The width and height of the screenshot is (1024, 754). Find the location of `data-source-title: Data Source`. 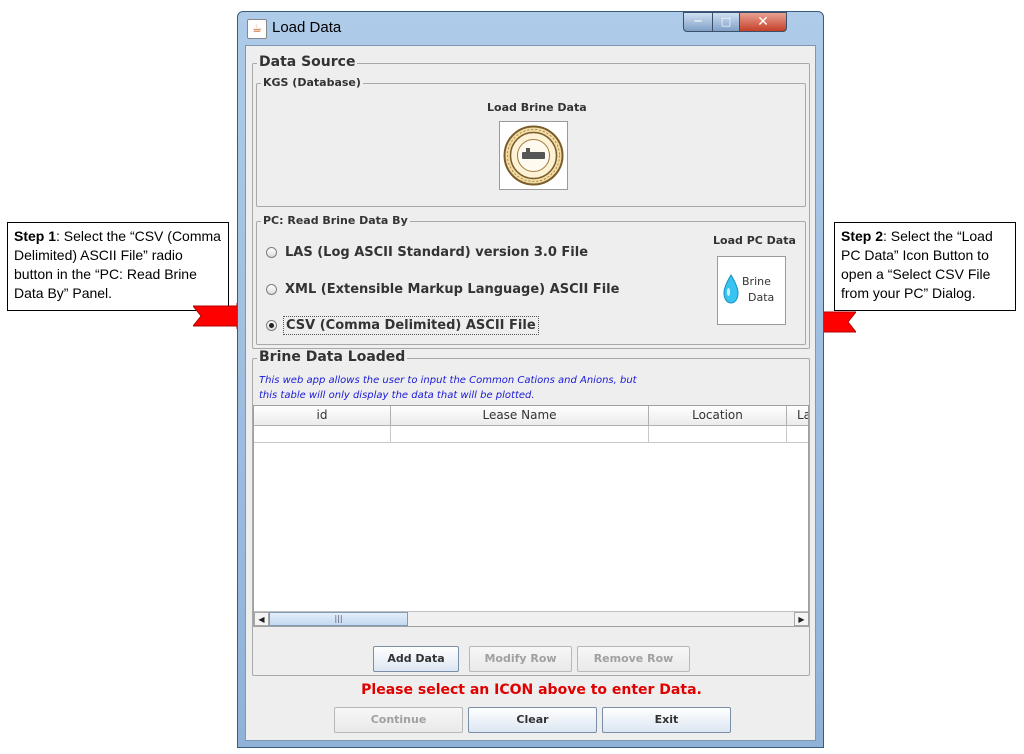

data-source-title: Data Source is located at coordinates (307, 62).